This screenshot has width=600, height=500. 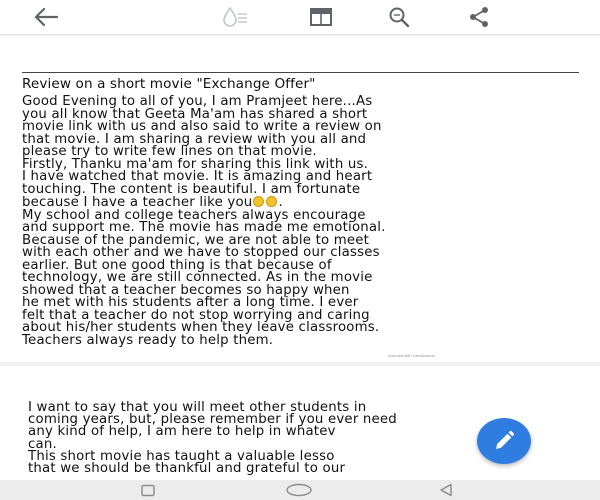 I want to click on share-icon, so click(x=479, y=17).